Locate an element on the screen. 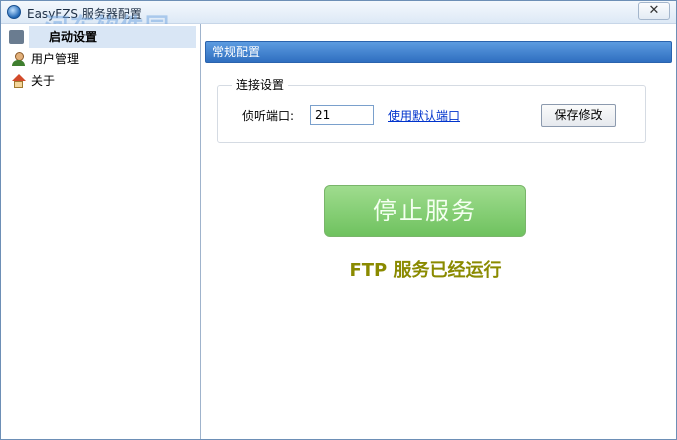 This screenshot has height=440, width=677. close-button: ✕ is located at coordinates (654, 11).